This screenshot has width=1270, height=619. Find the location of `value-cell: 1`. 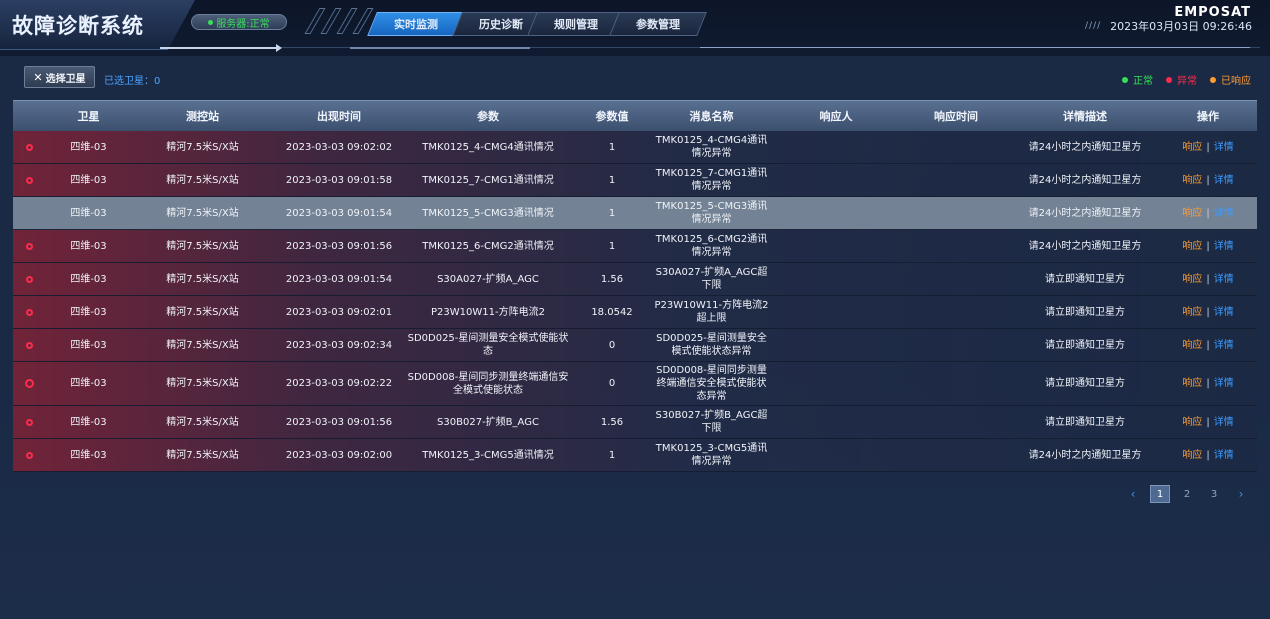

value-cell: 1 is located at coordinates (612, 246).